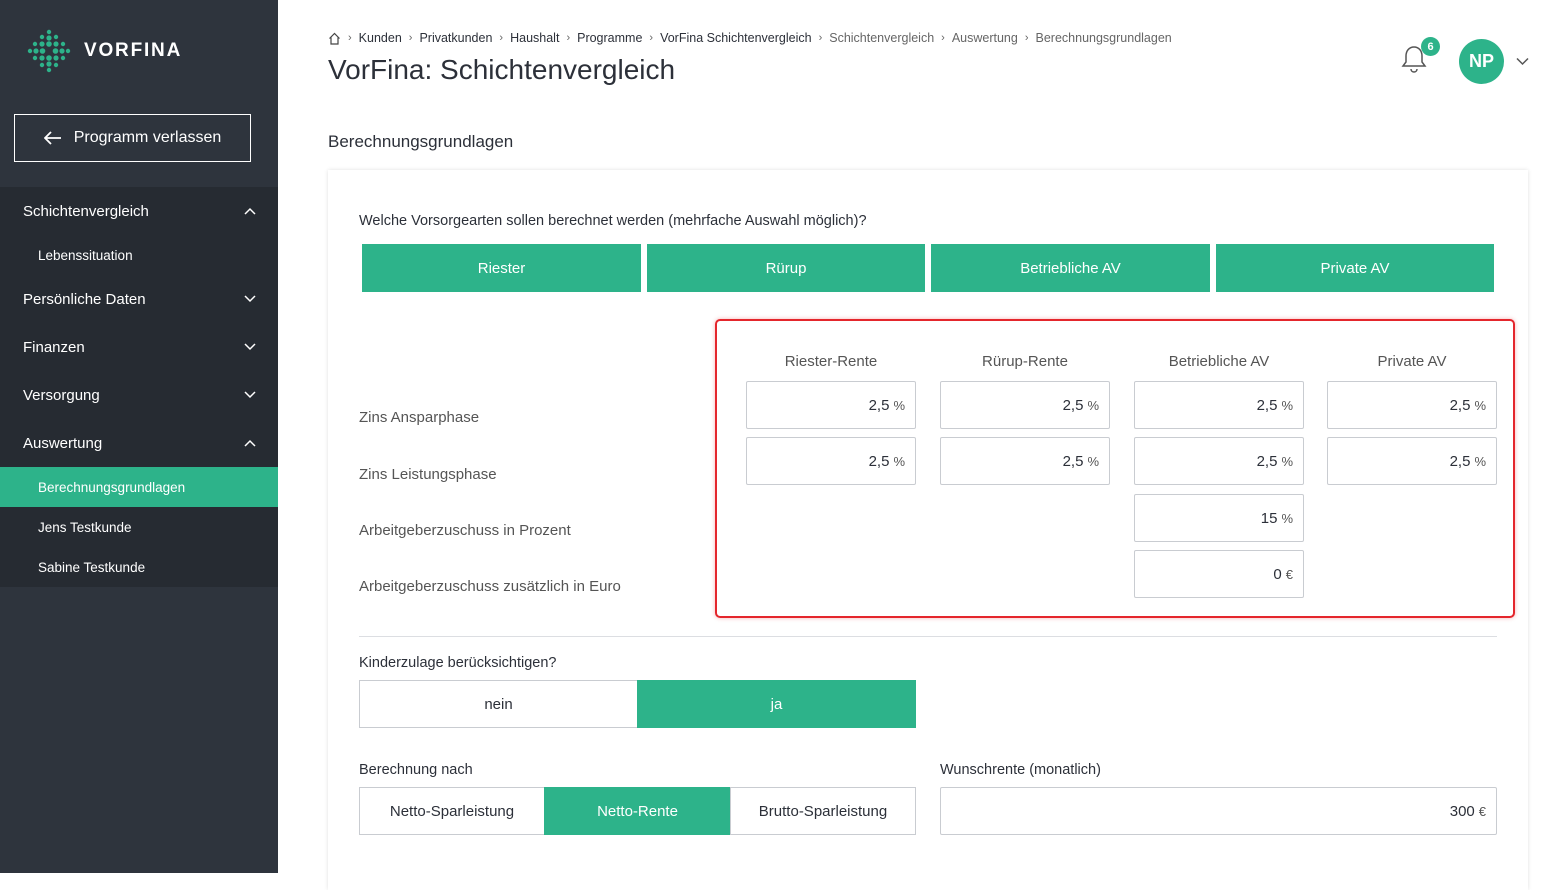 The width and height of the screenshot is (1550, 890). What do you see at coordinates (85, 527) in the screenshot?
I see `sidebar-item-label: Jens Testkunde` at bounding box center [85, 527].